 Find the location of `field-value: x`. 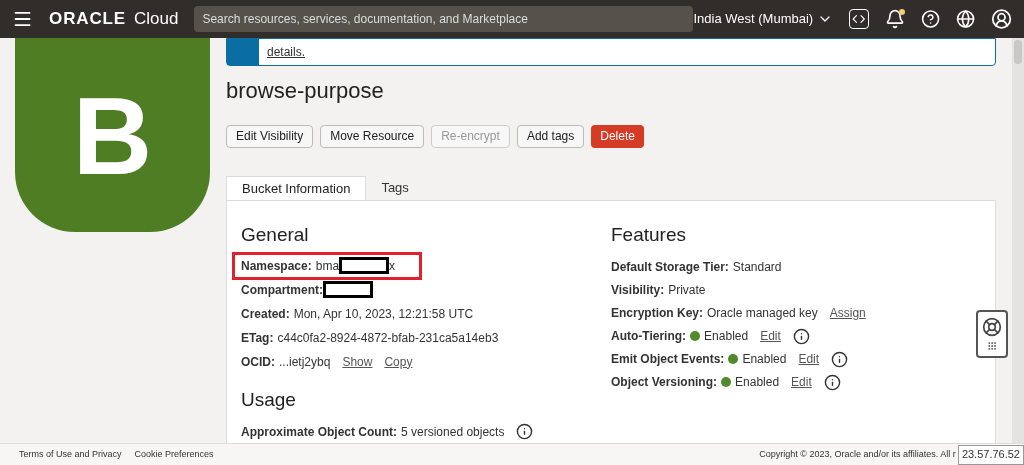

field-value: x is located at coordinates (392, 266).